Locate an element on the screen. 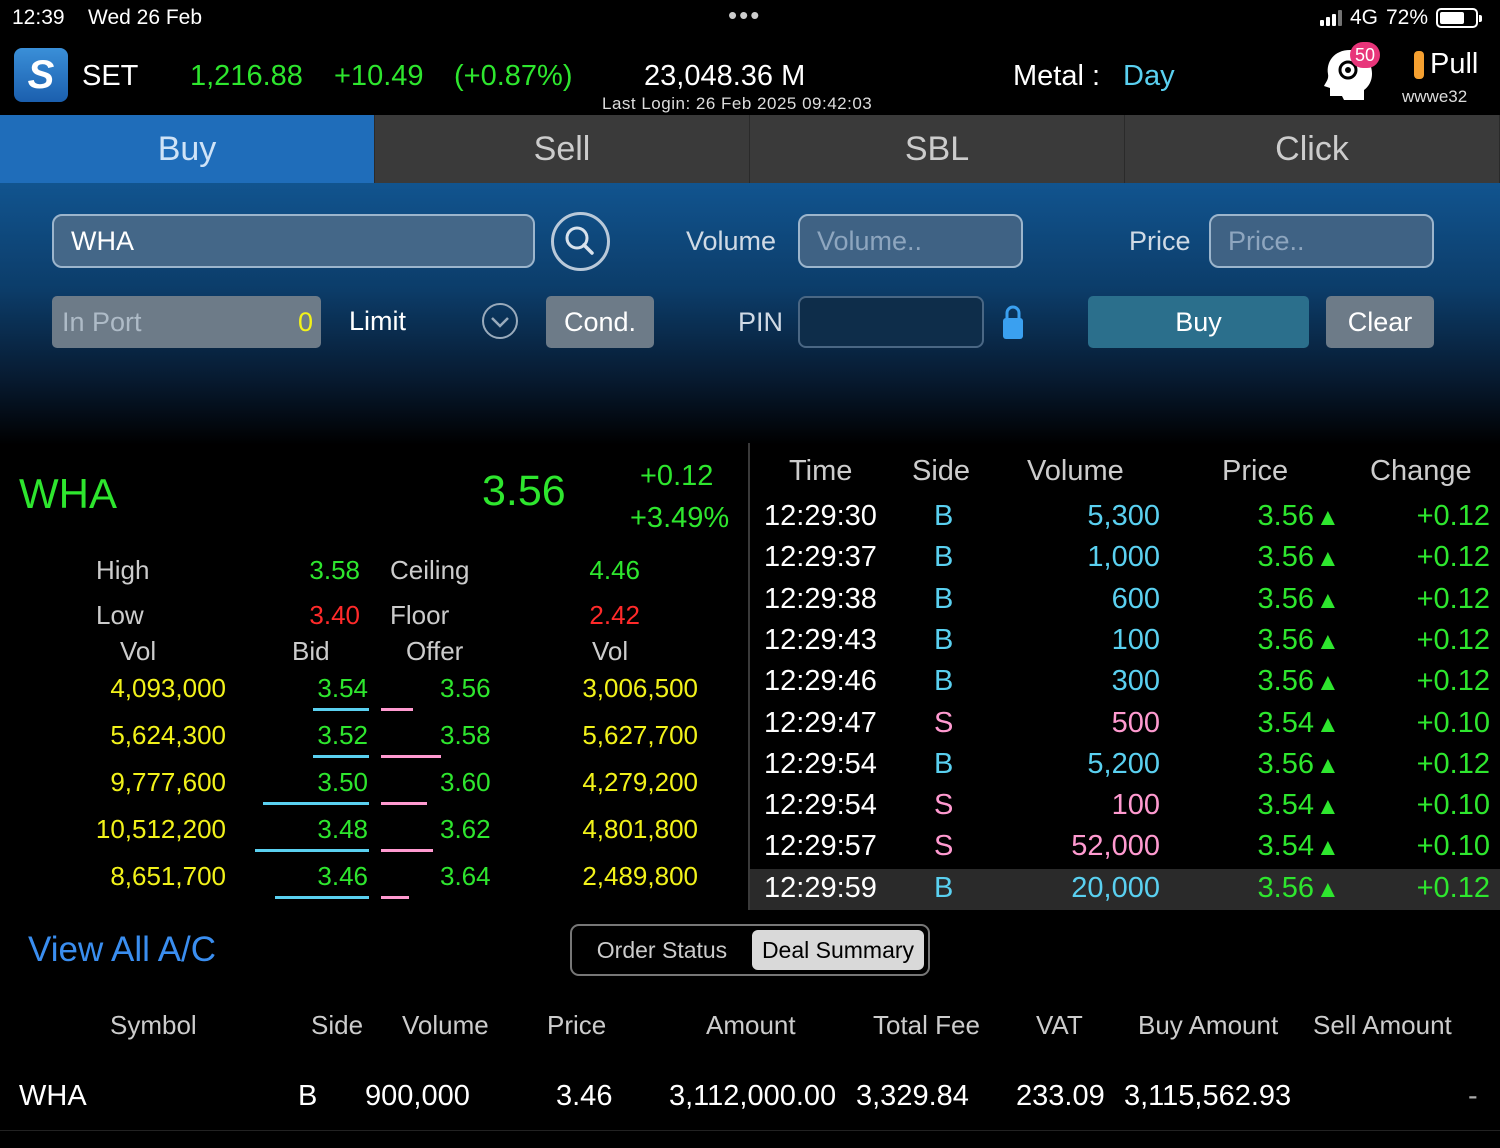 Image resolution: width=1500 pixels, height=1148 pixels. ticker-price: 3.56 is located at coordinates (1285, 557).